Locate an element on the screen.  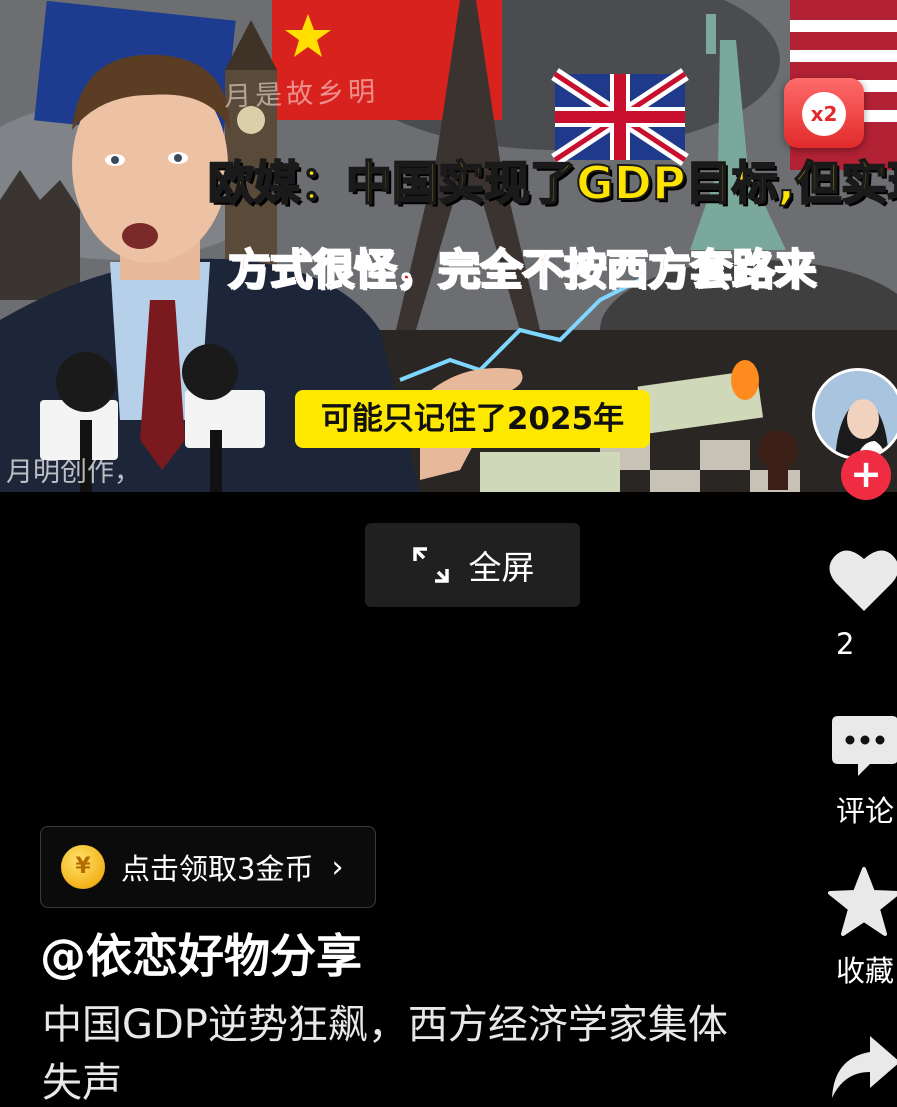
avatar-portrait-icon is located at coordinates (856, 414).